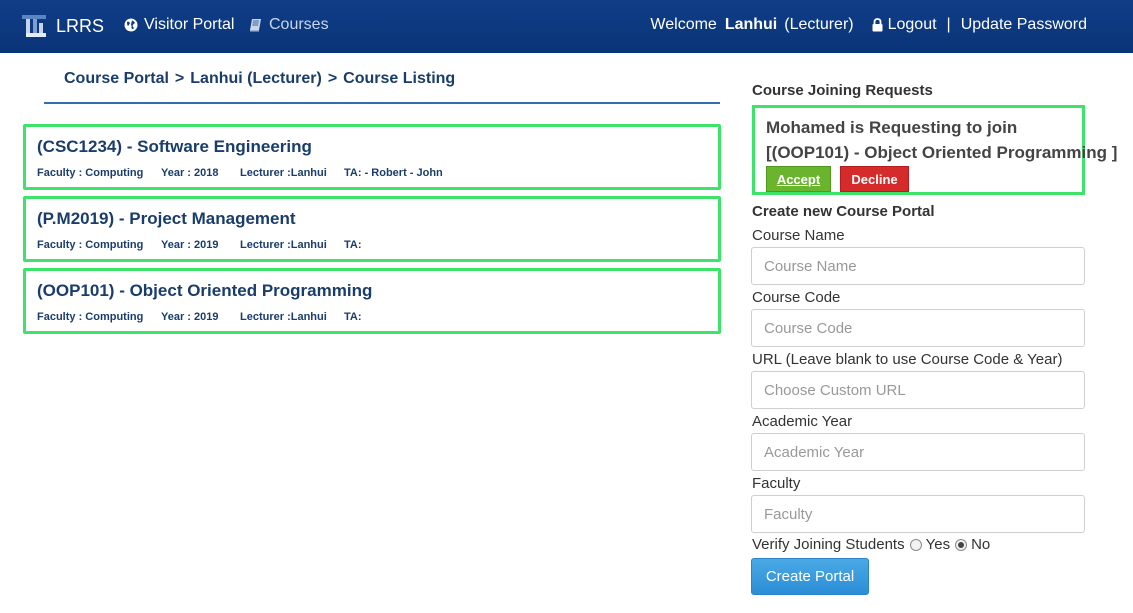 The width and height of the screenshot is (1133, 613). What do you see at coordinates (190, 173) in the screenshot?
I see `course-year: Year : 2018` at bounding box center [190, 173].